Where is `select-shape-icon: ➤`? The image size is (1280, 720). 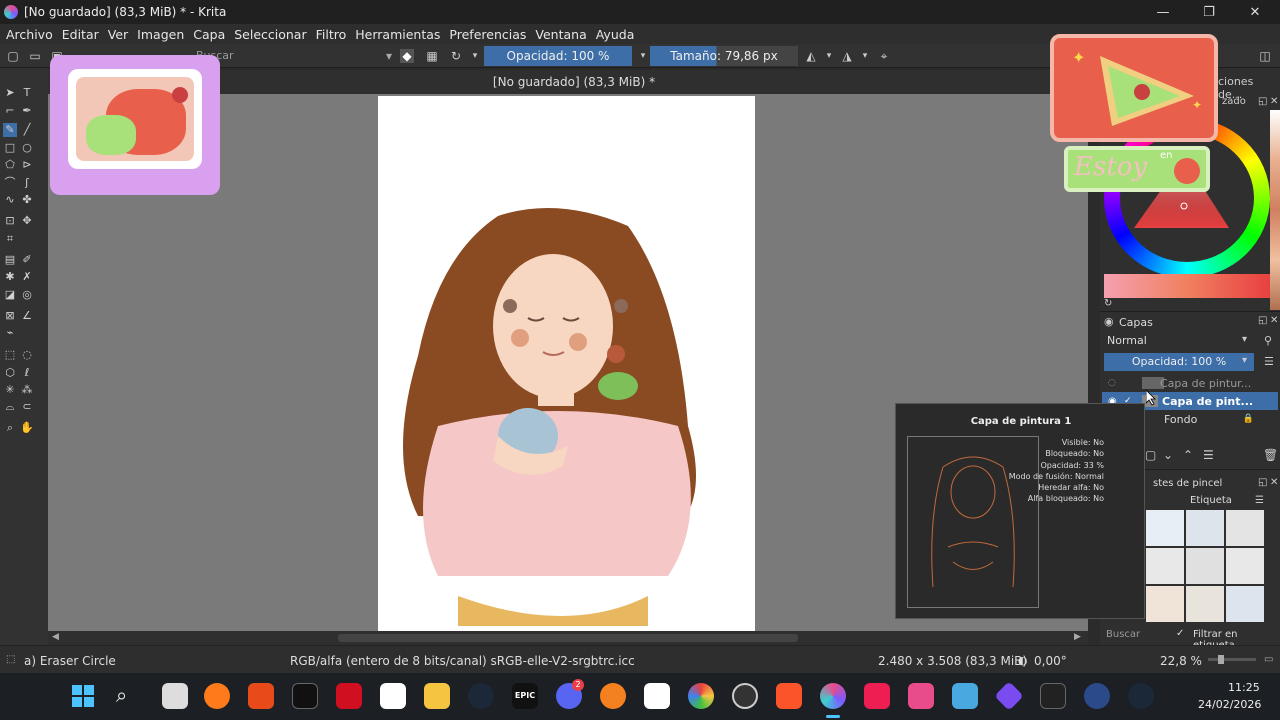 select-shape-icon: ➤ is located at coordinates (10, 93).